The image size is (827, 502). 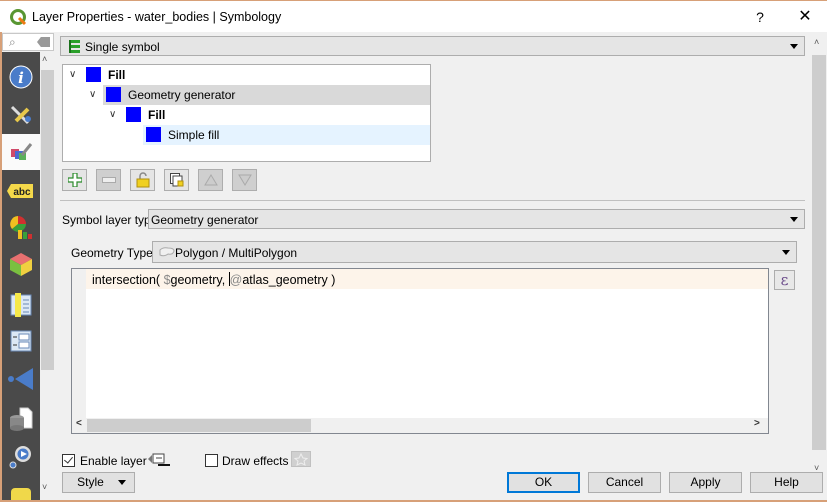 What do you see at coordinates (757, 423) in the screenshot?
I see `scroll-right-icon: >` at bounding box center [757, 423].